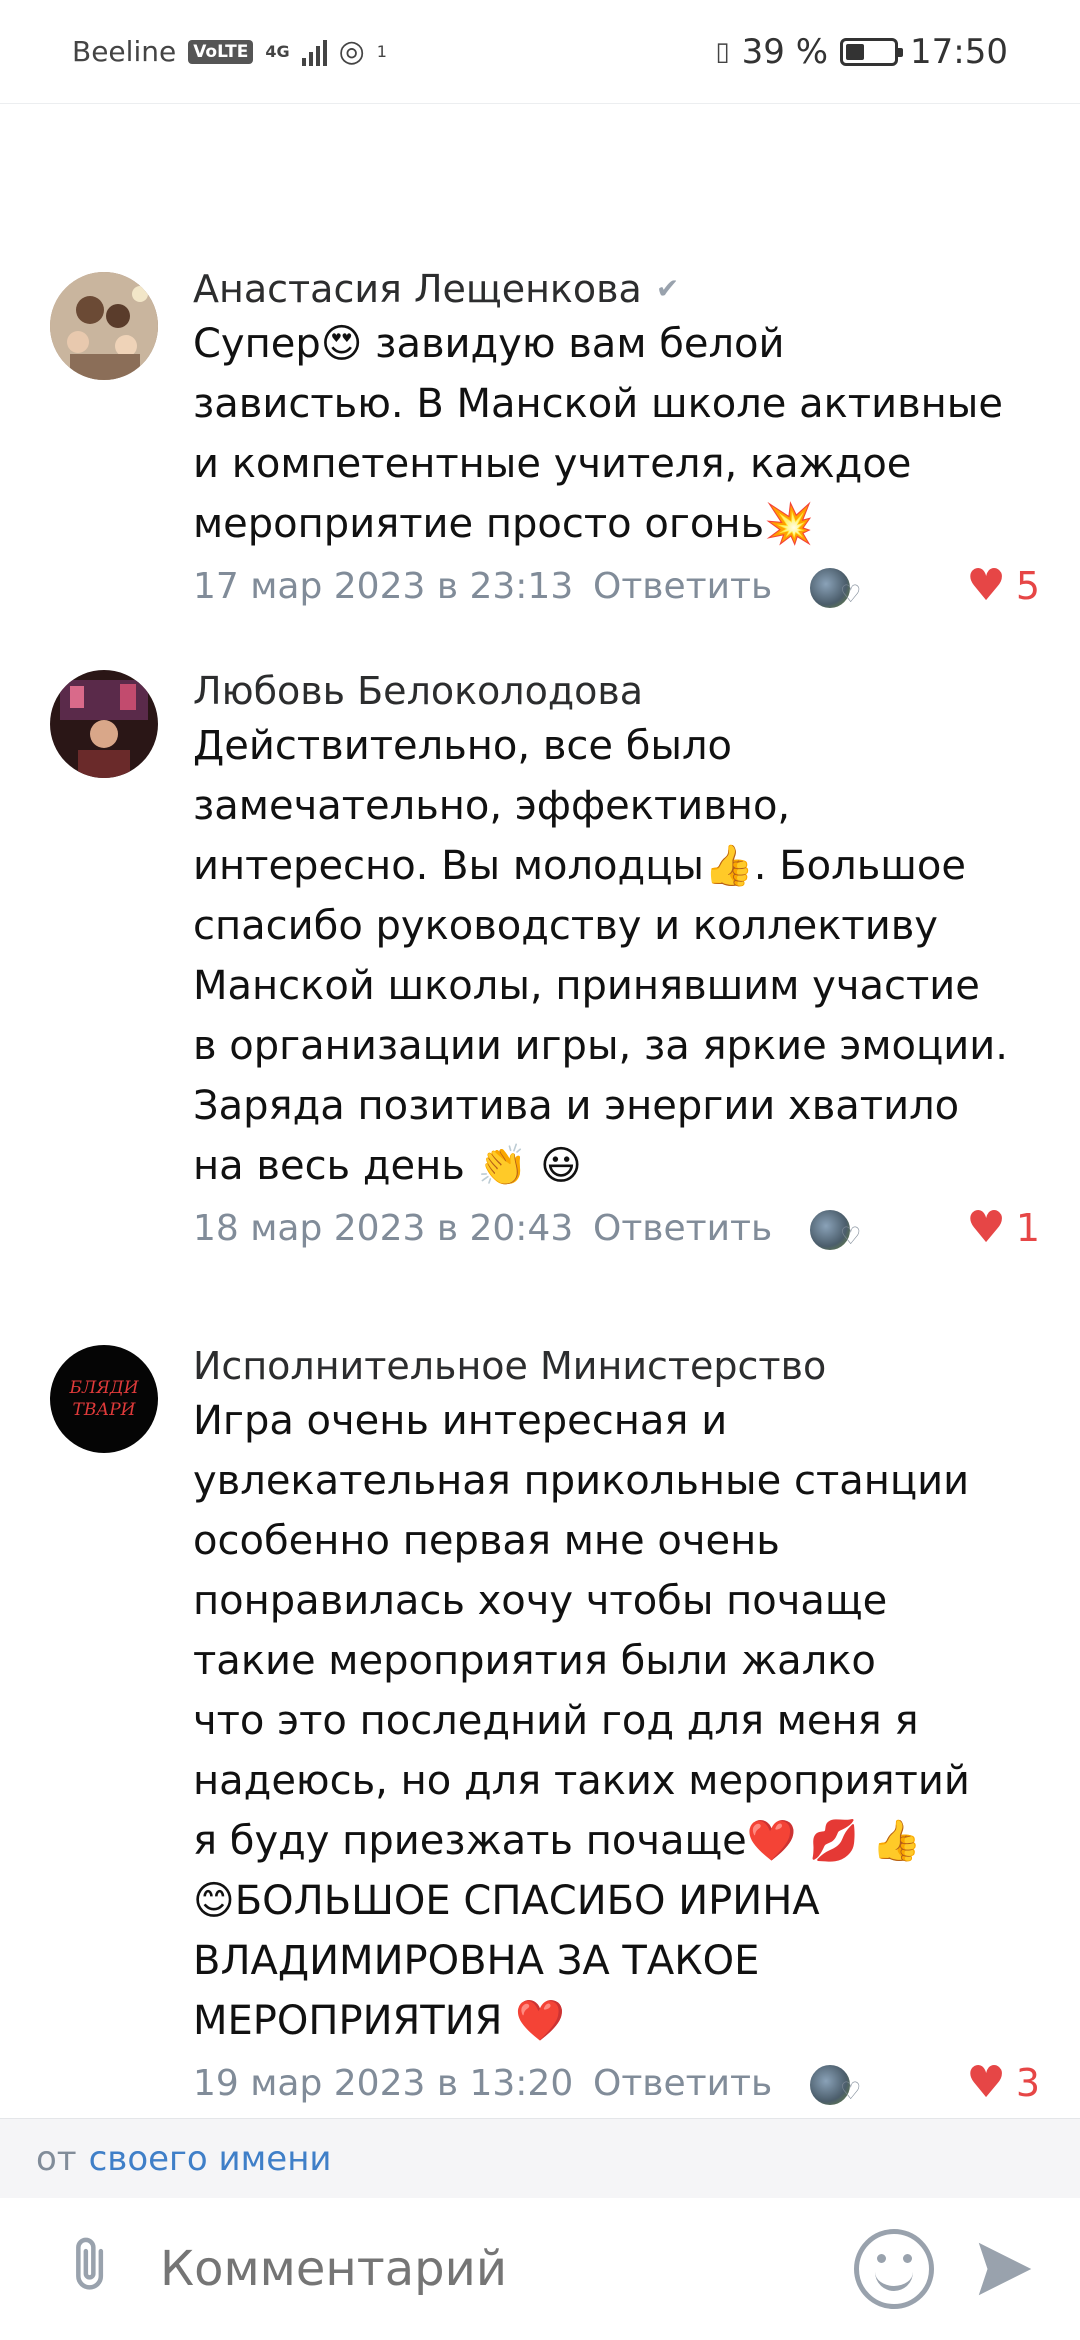  What do you see at coordinates (351, 51) in the screenshot?
I see `hotspot-icon: ◎` at bounding box center [351, 51].